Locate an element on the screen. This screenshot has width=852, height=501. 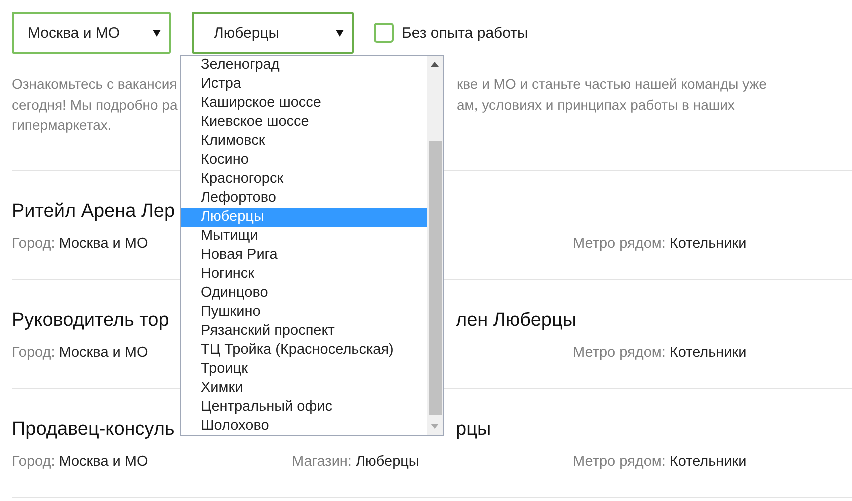
vacancy-title: лен Люберцы is located at coordinates (516, 320).